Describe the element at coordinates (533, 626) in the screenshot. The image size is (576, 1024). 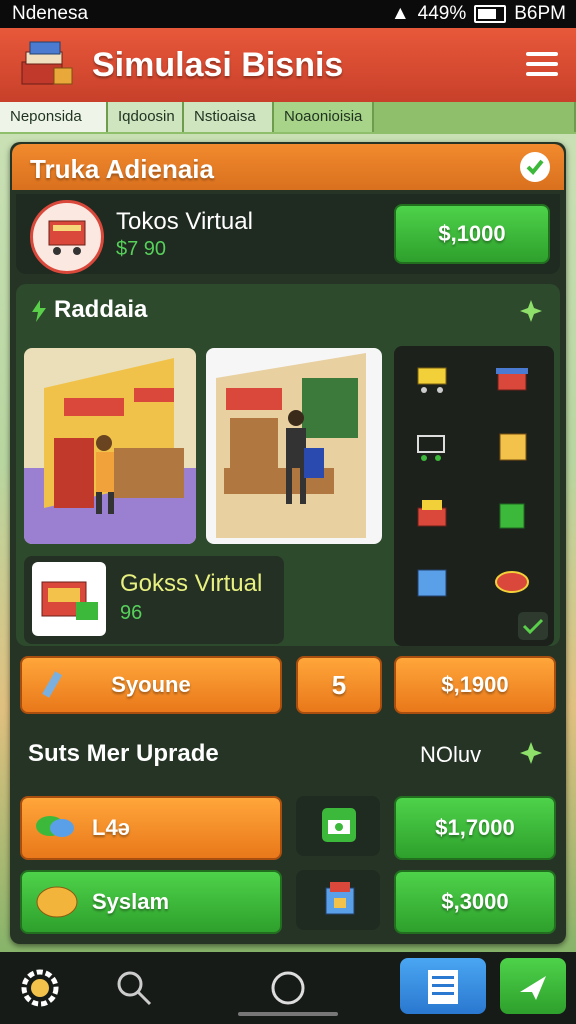
I see `check-small-icon` at that location.